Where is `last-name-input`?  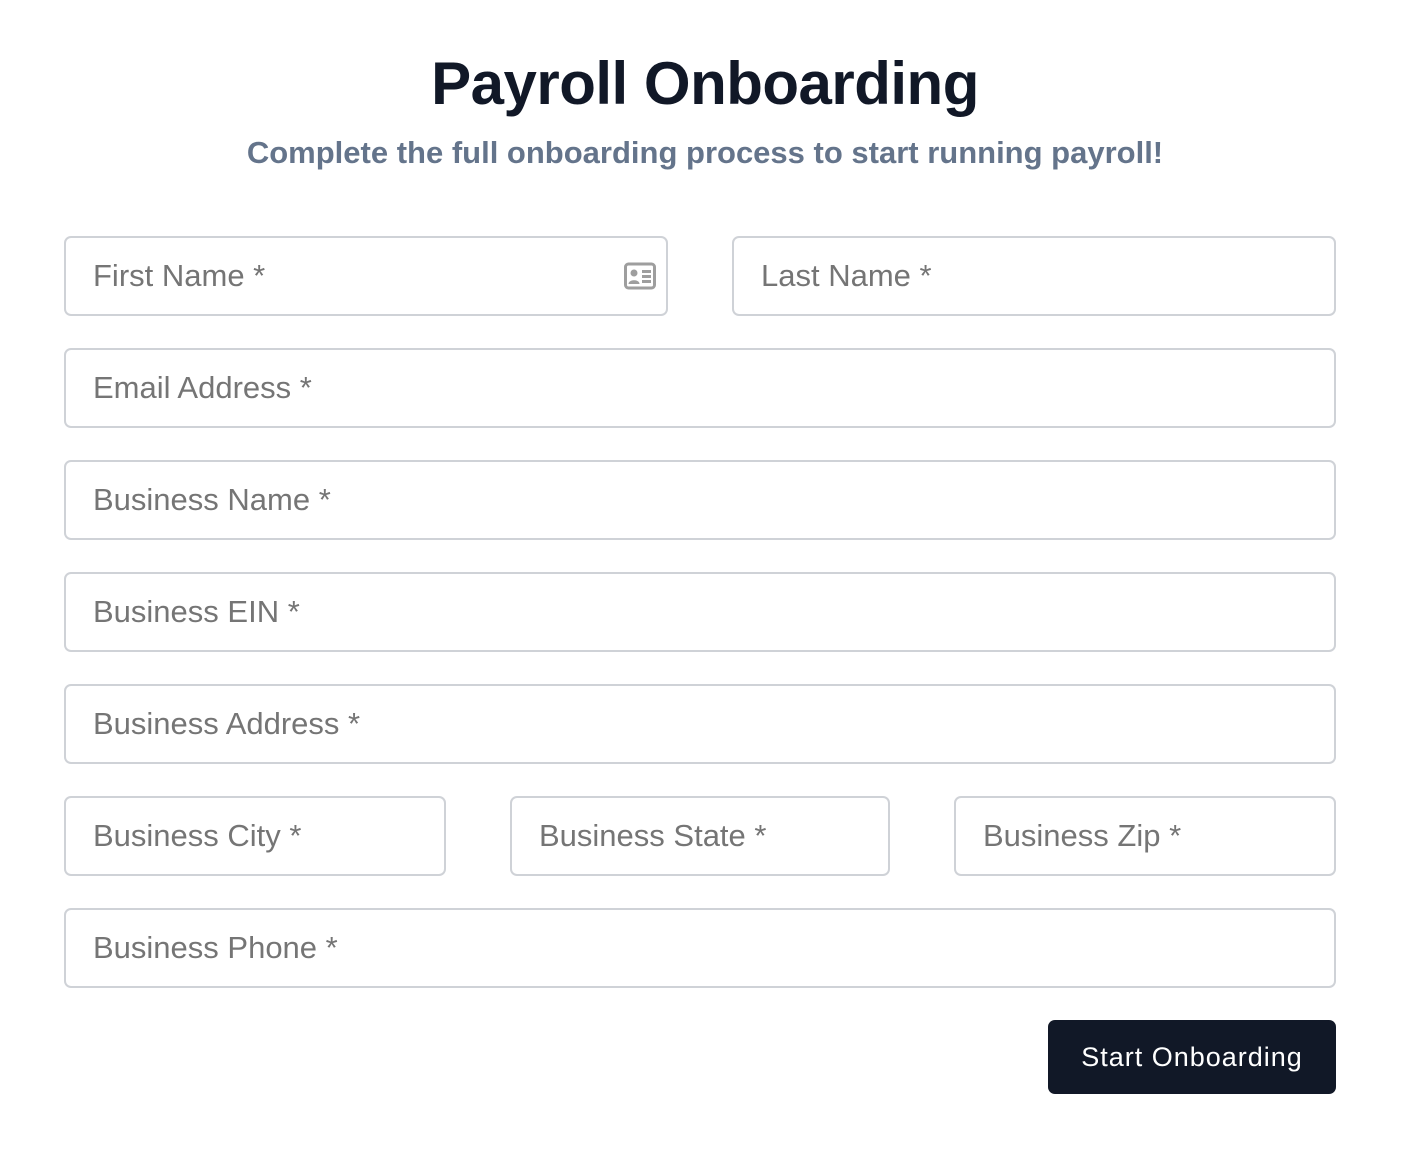
last-name-input is located at coordinates (1034, 276).